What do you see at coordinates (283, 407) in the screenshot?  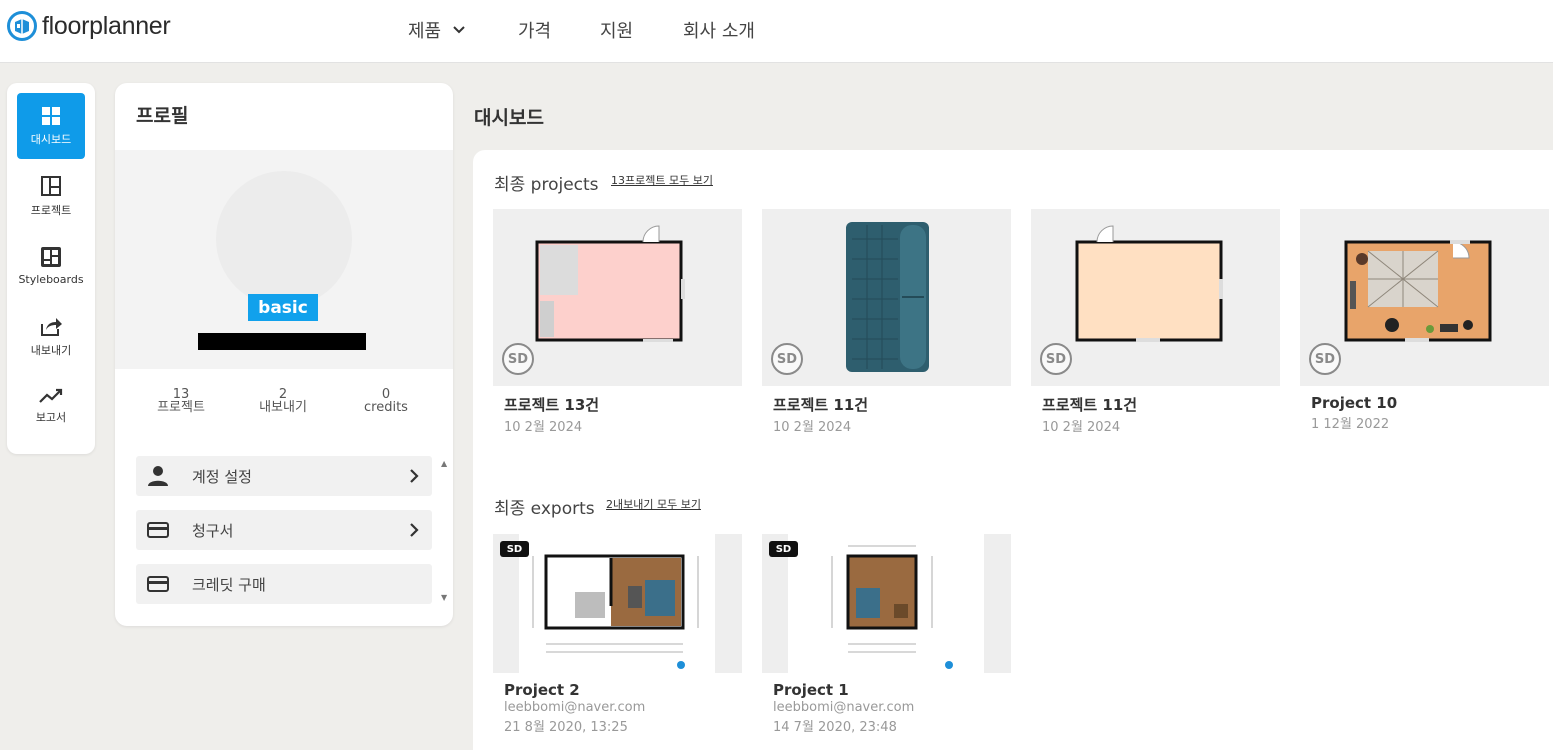 I see `stat-label: 내보내기` at bounding box center [283, 407].